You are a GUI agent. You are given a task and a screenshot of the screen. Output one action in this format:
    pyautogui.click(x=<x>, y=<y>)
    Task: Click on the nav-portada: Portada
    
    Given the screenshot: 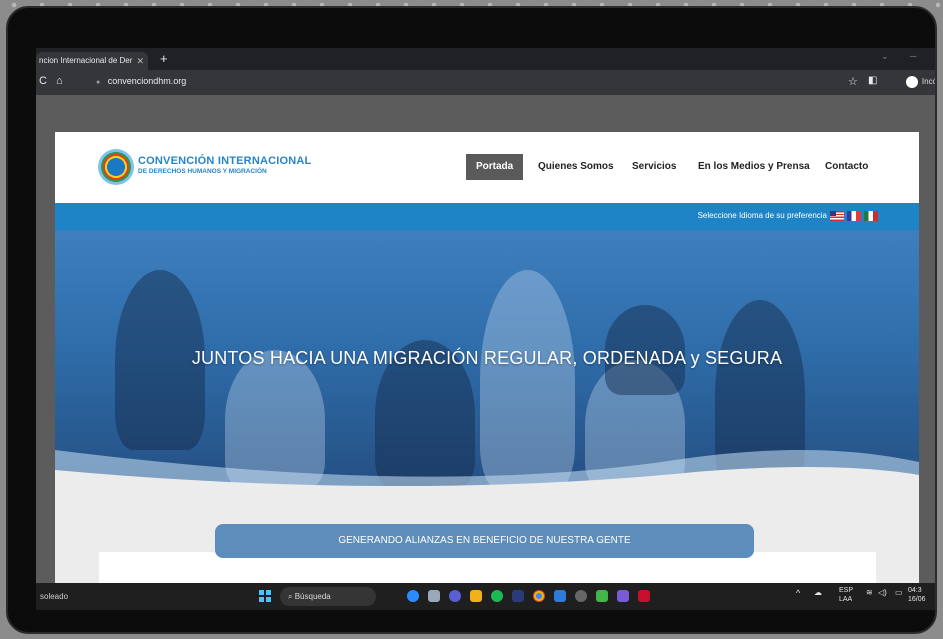 What is the action you would take?
    pyautogui.click(x=495, y=167)
    